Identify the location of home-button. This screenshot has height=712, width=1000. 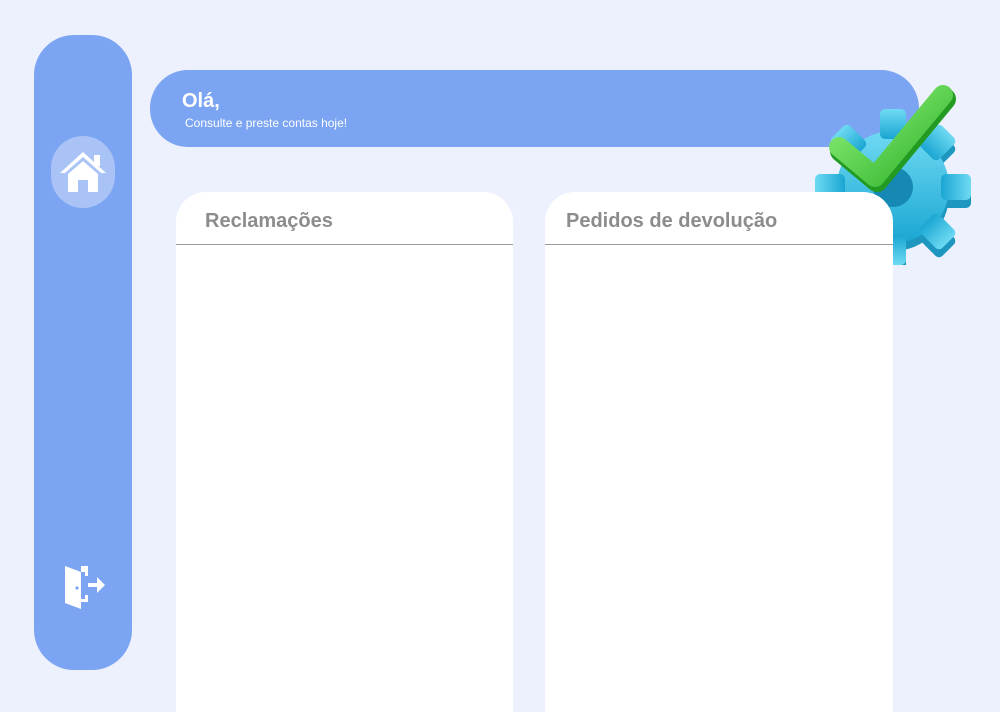
(83, 172).